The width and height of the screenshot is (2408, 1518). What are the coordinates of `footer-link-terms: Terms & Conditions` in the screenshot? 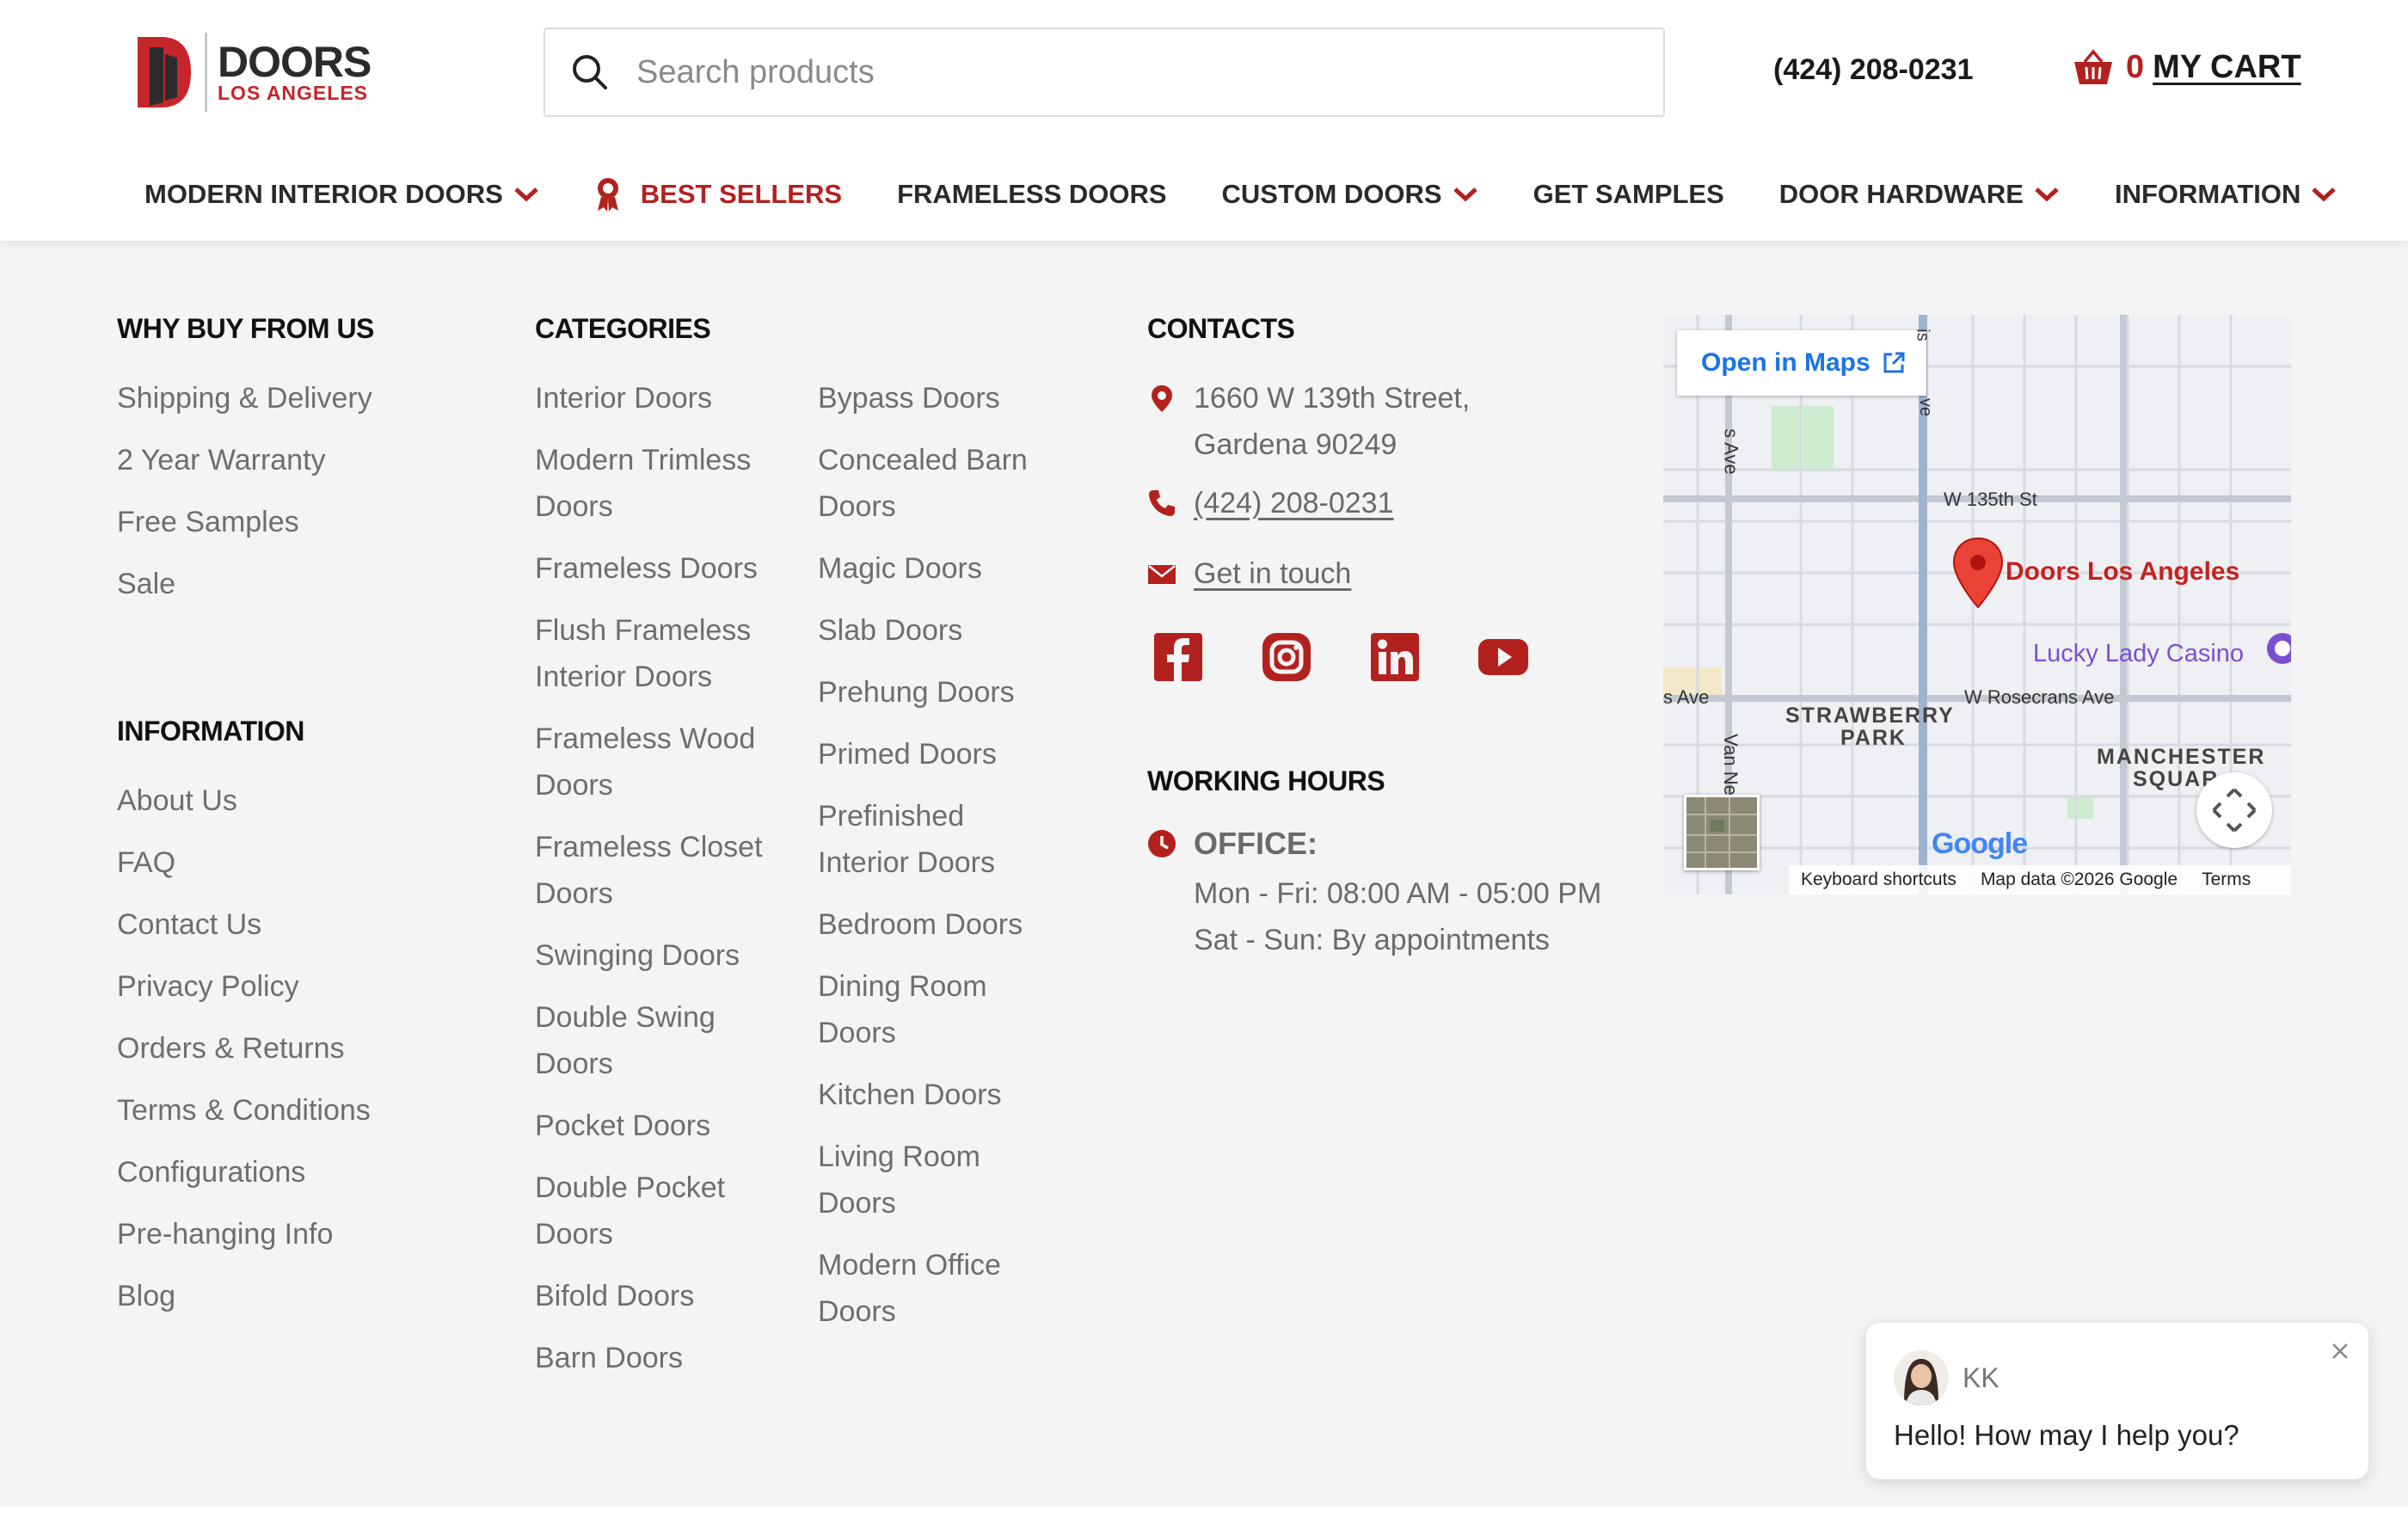 It's located at (244, 1110).